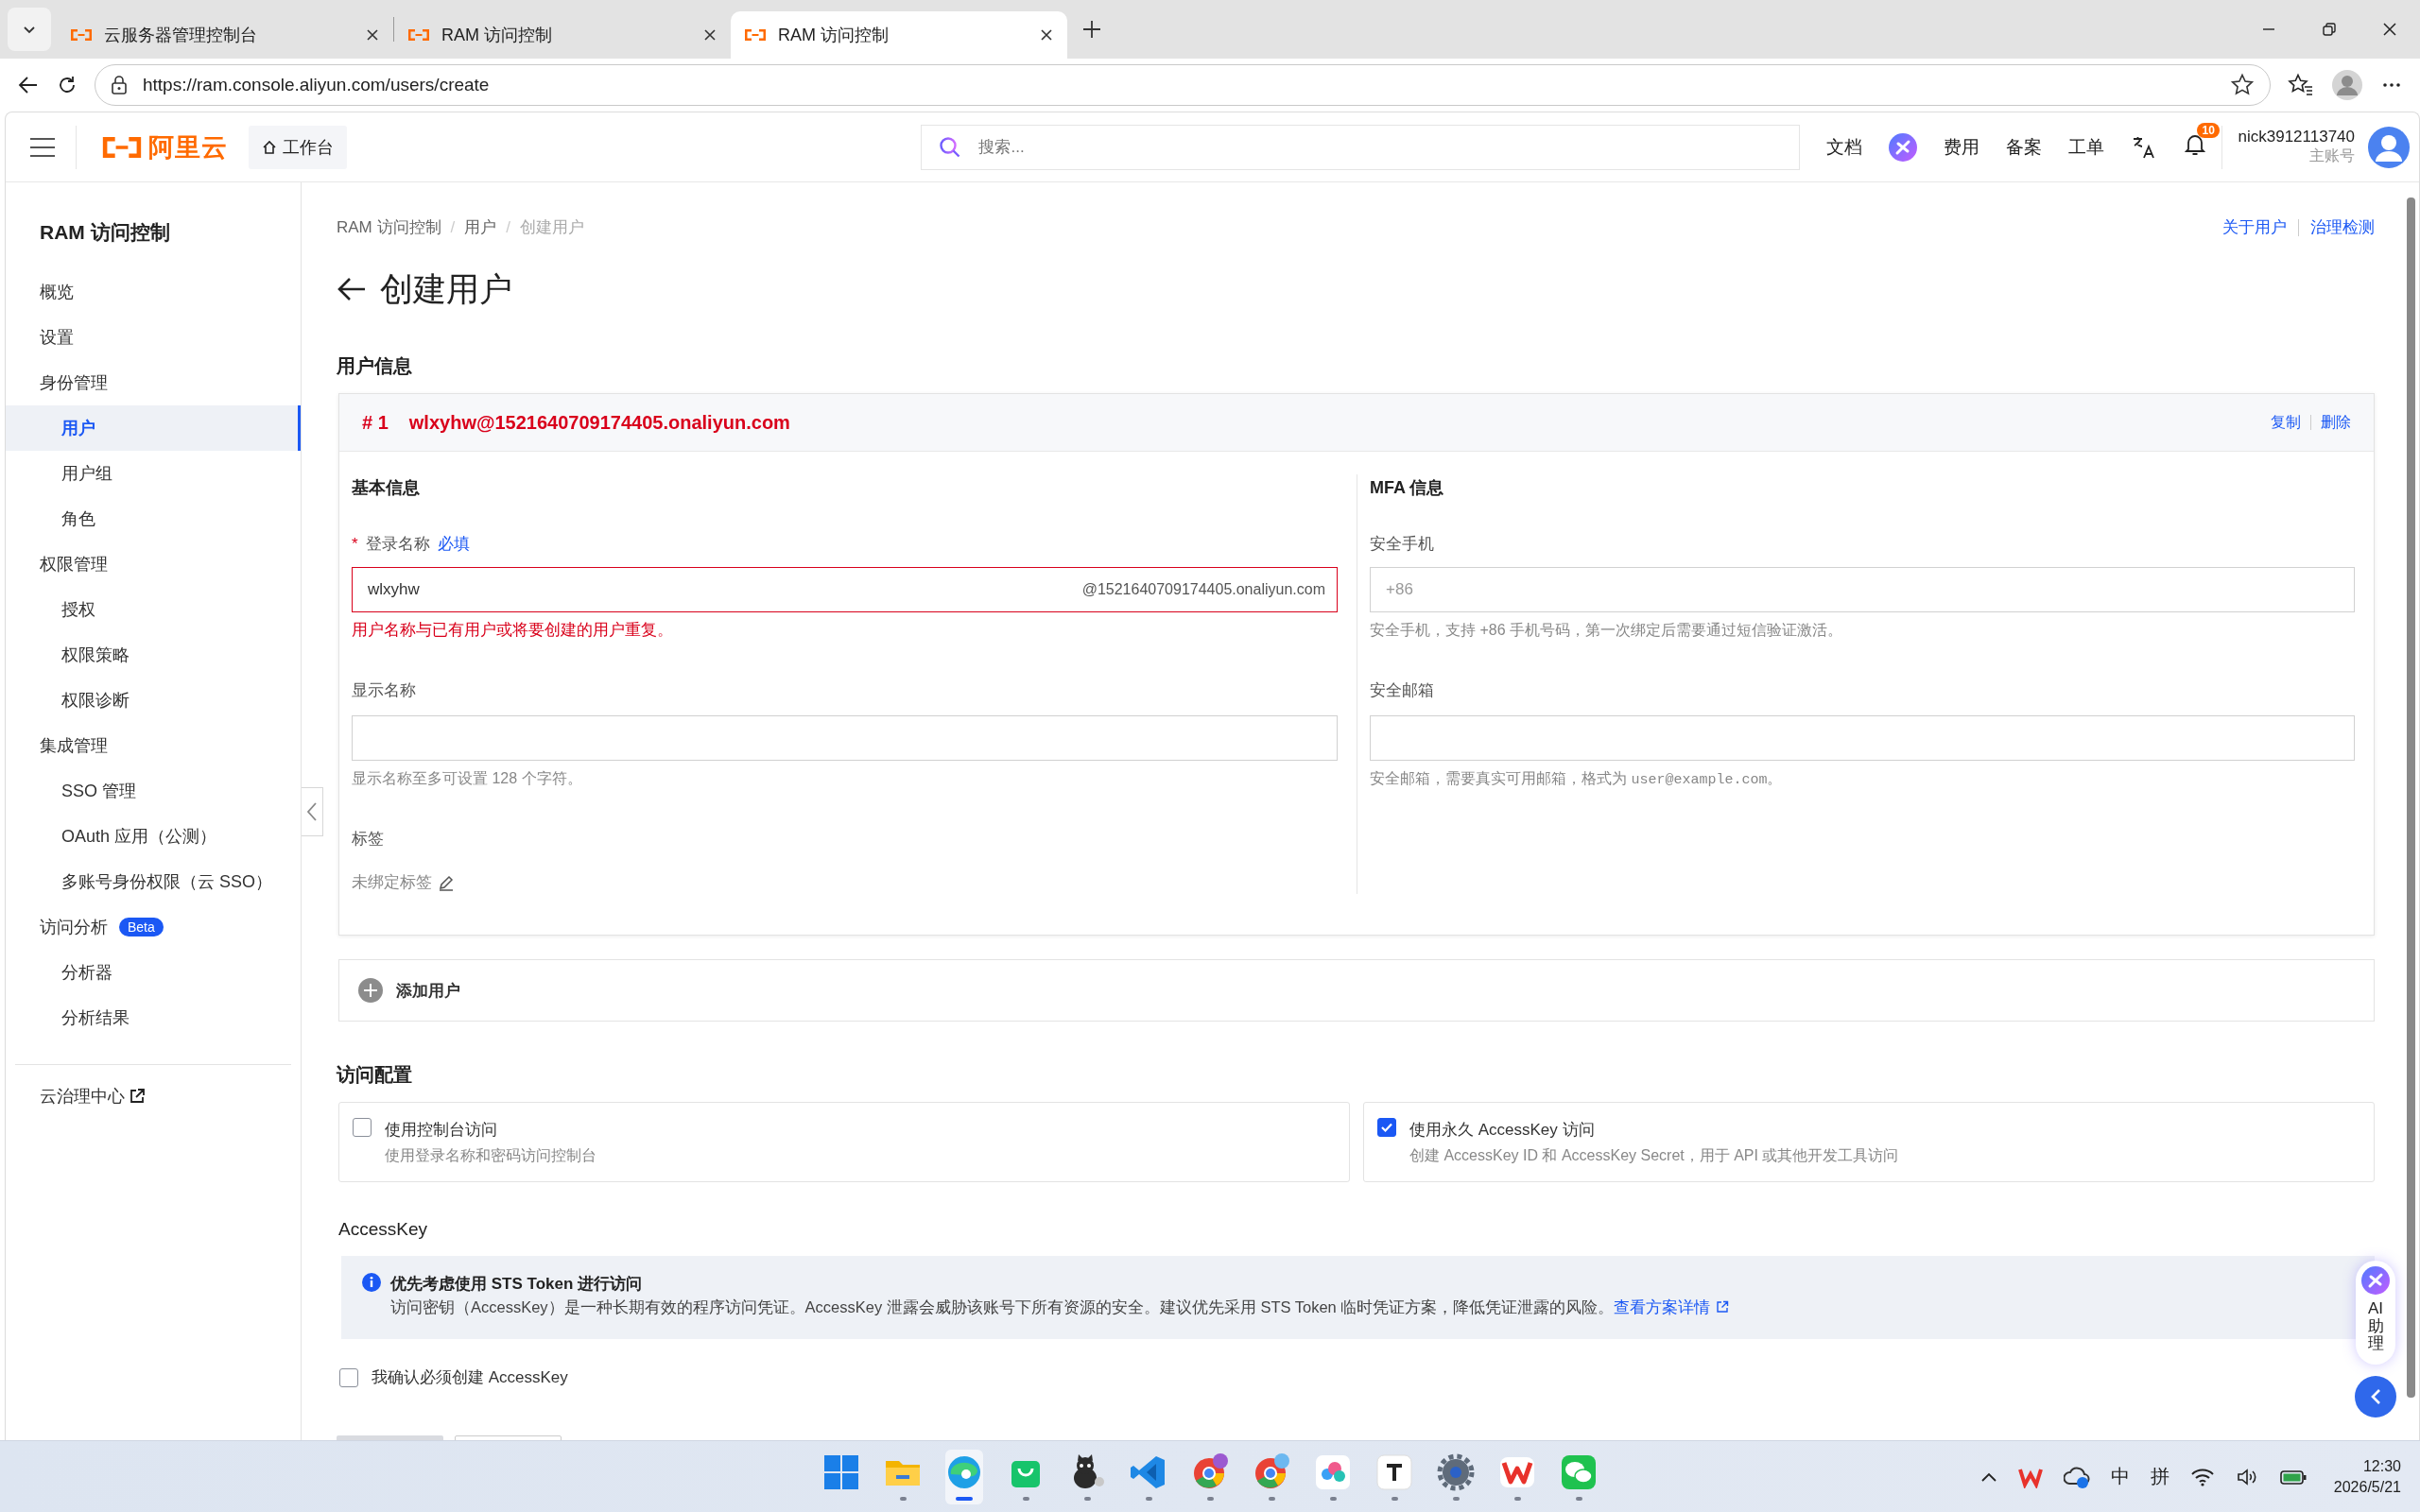  I want to click on nav-link: 费用, so click(1962, 147).